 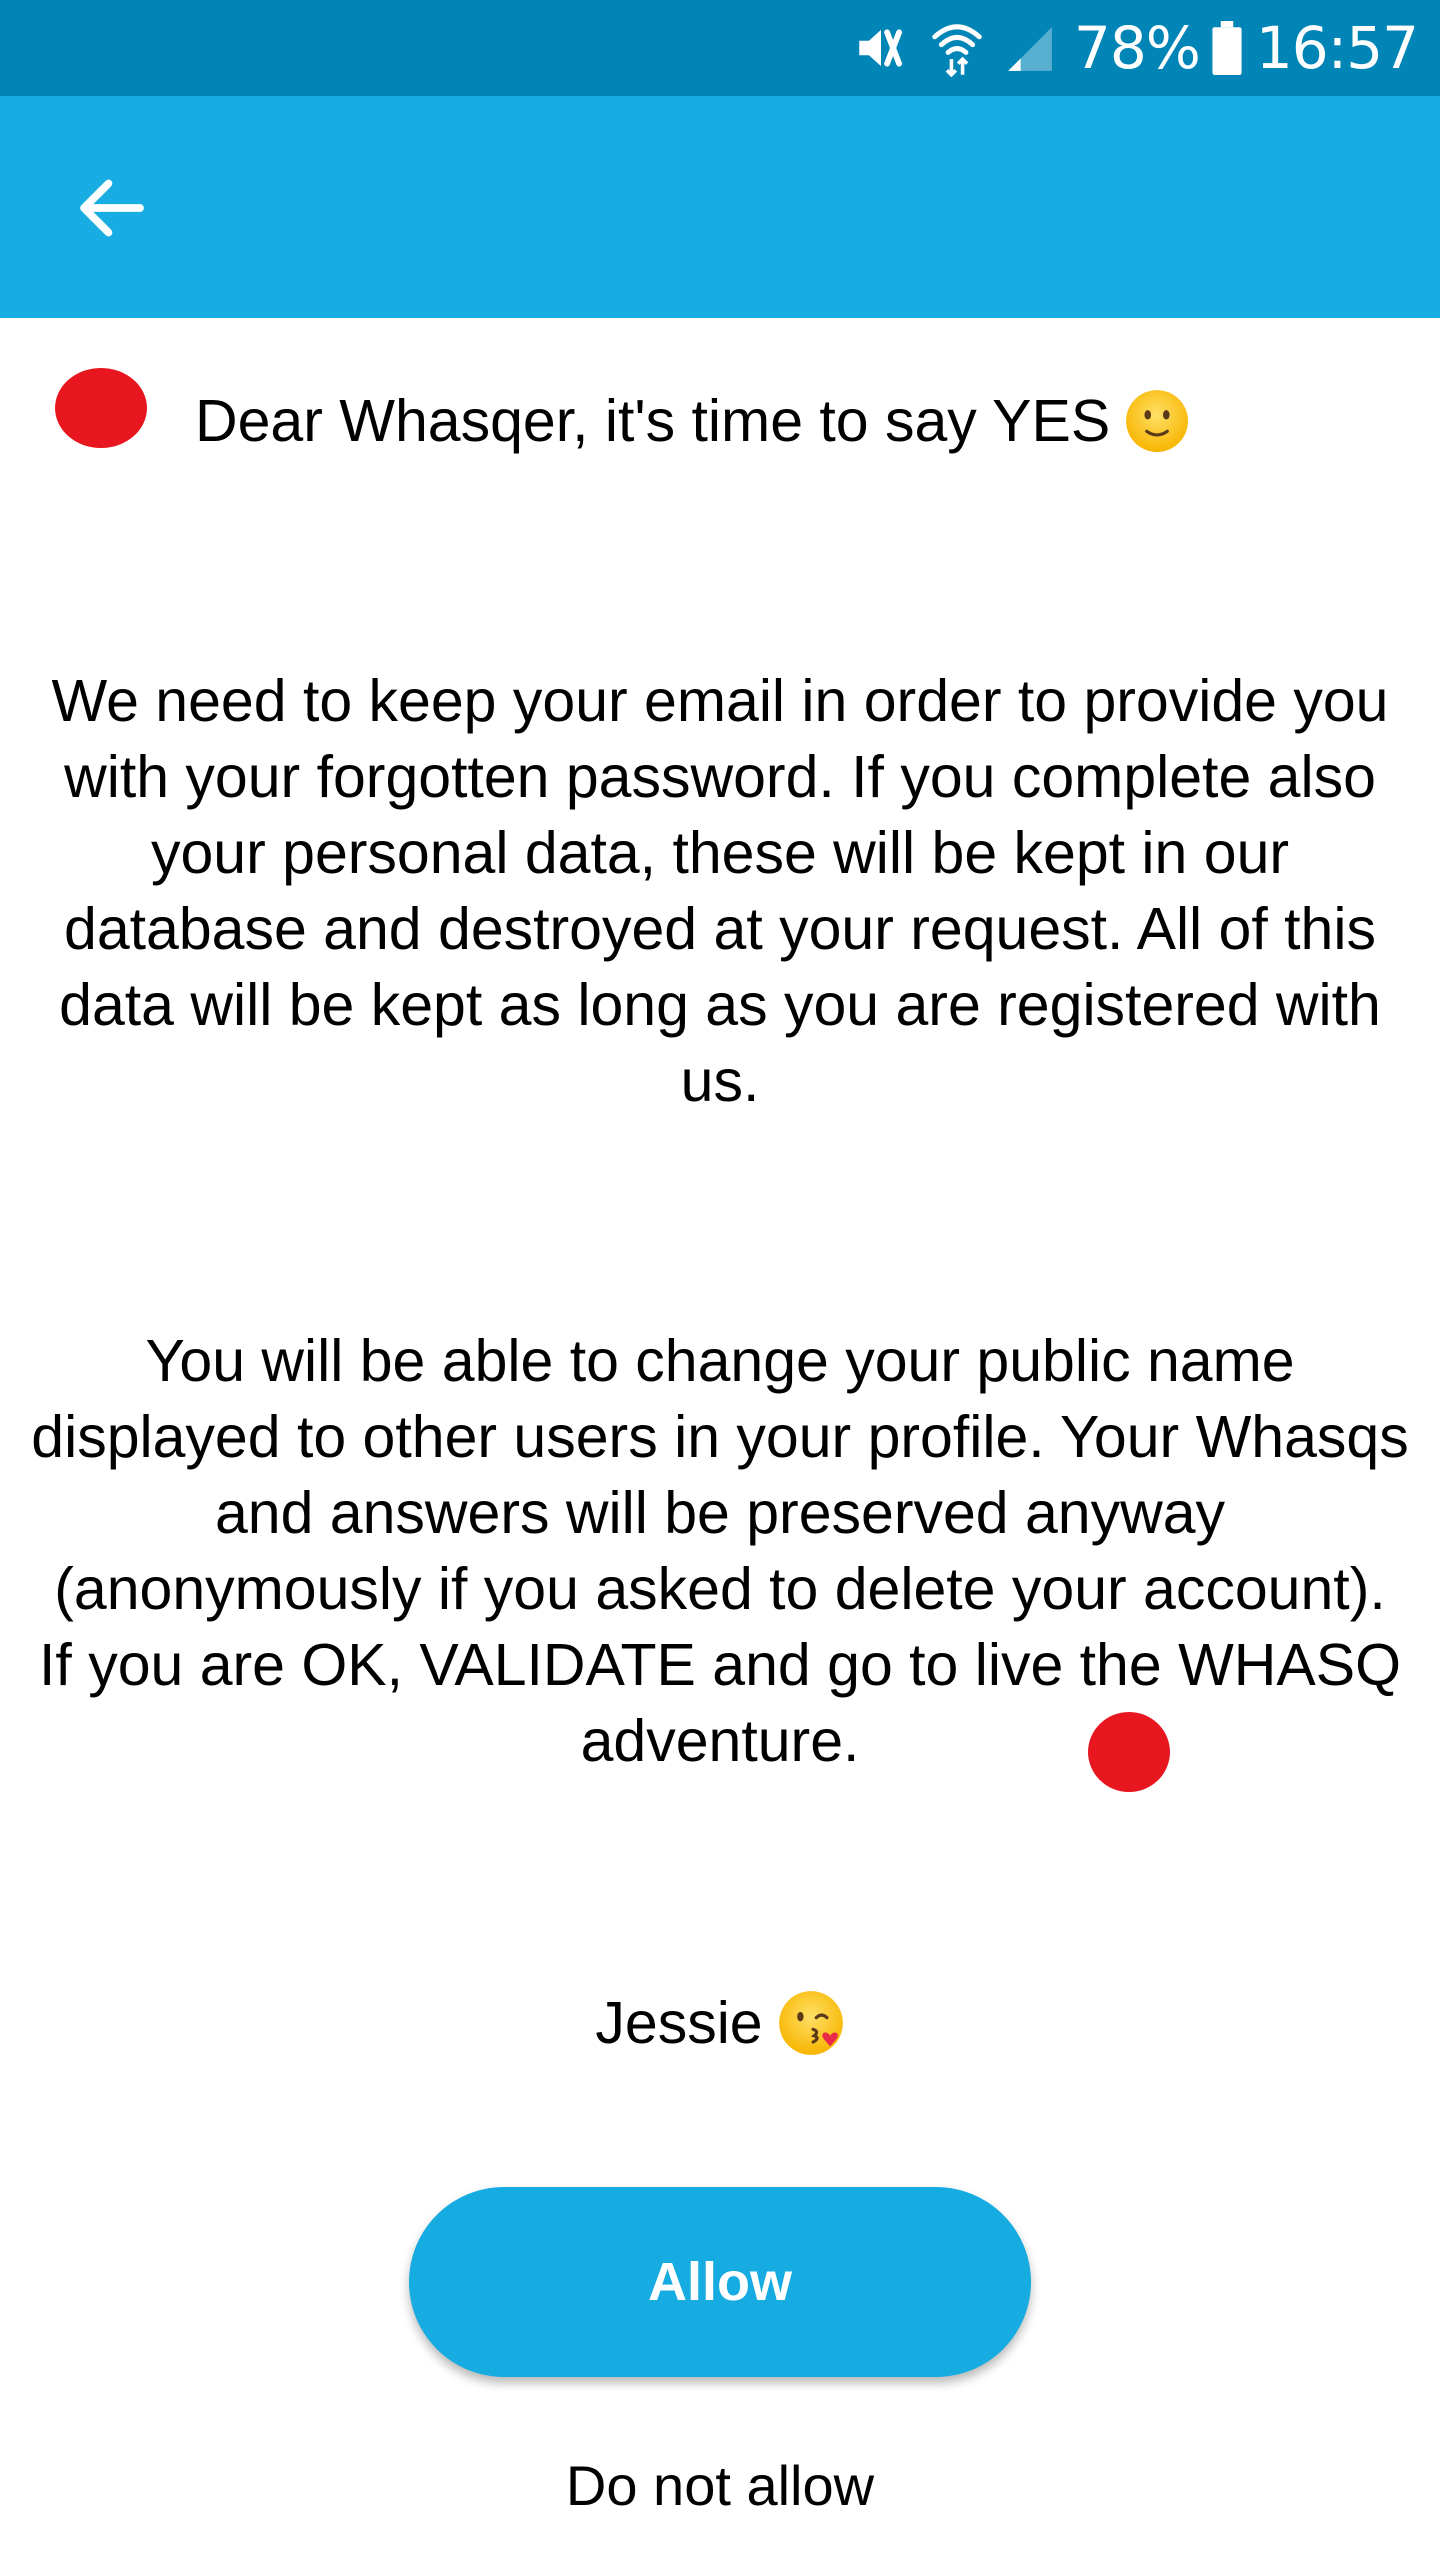 What do you see at coordinates (1337, 48) in the screenshot?
I see `clock: 16:57` at bounding box center [1337, 48].